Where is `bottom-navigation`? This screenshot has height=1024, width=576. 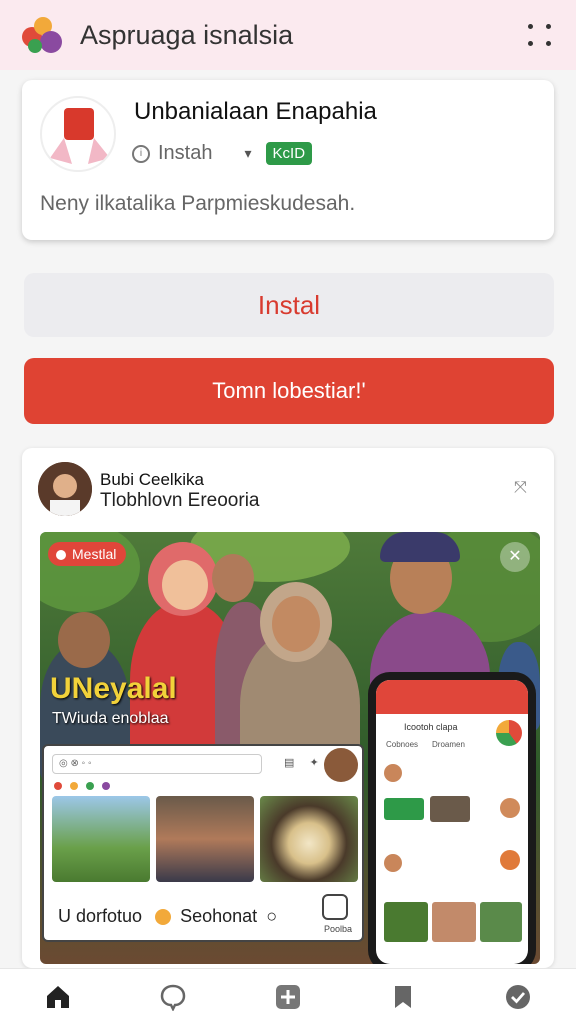 bottom-navigation is located at coordinates (288, 996).